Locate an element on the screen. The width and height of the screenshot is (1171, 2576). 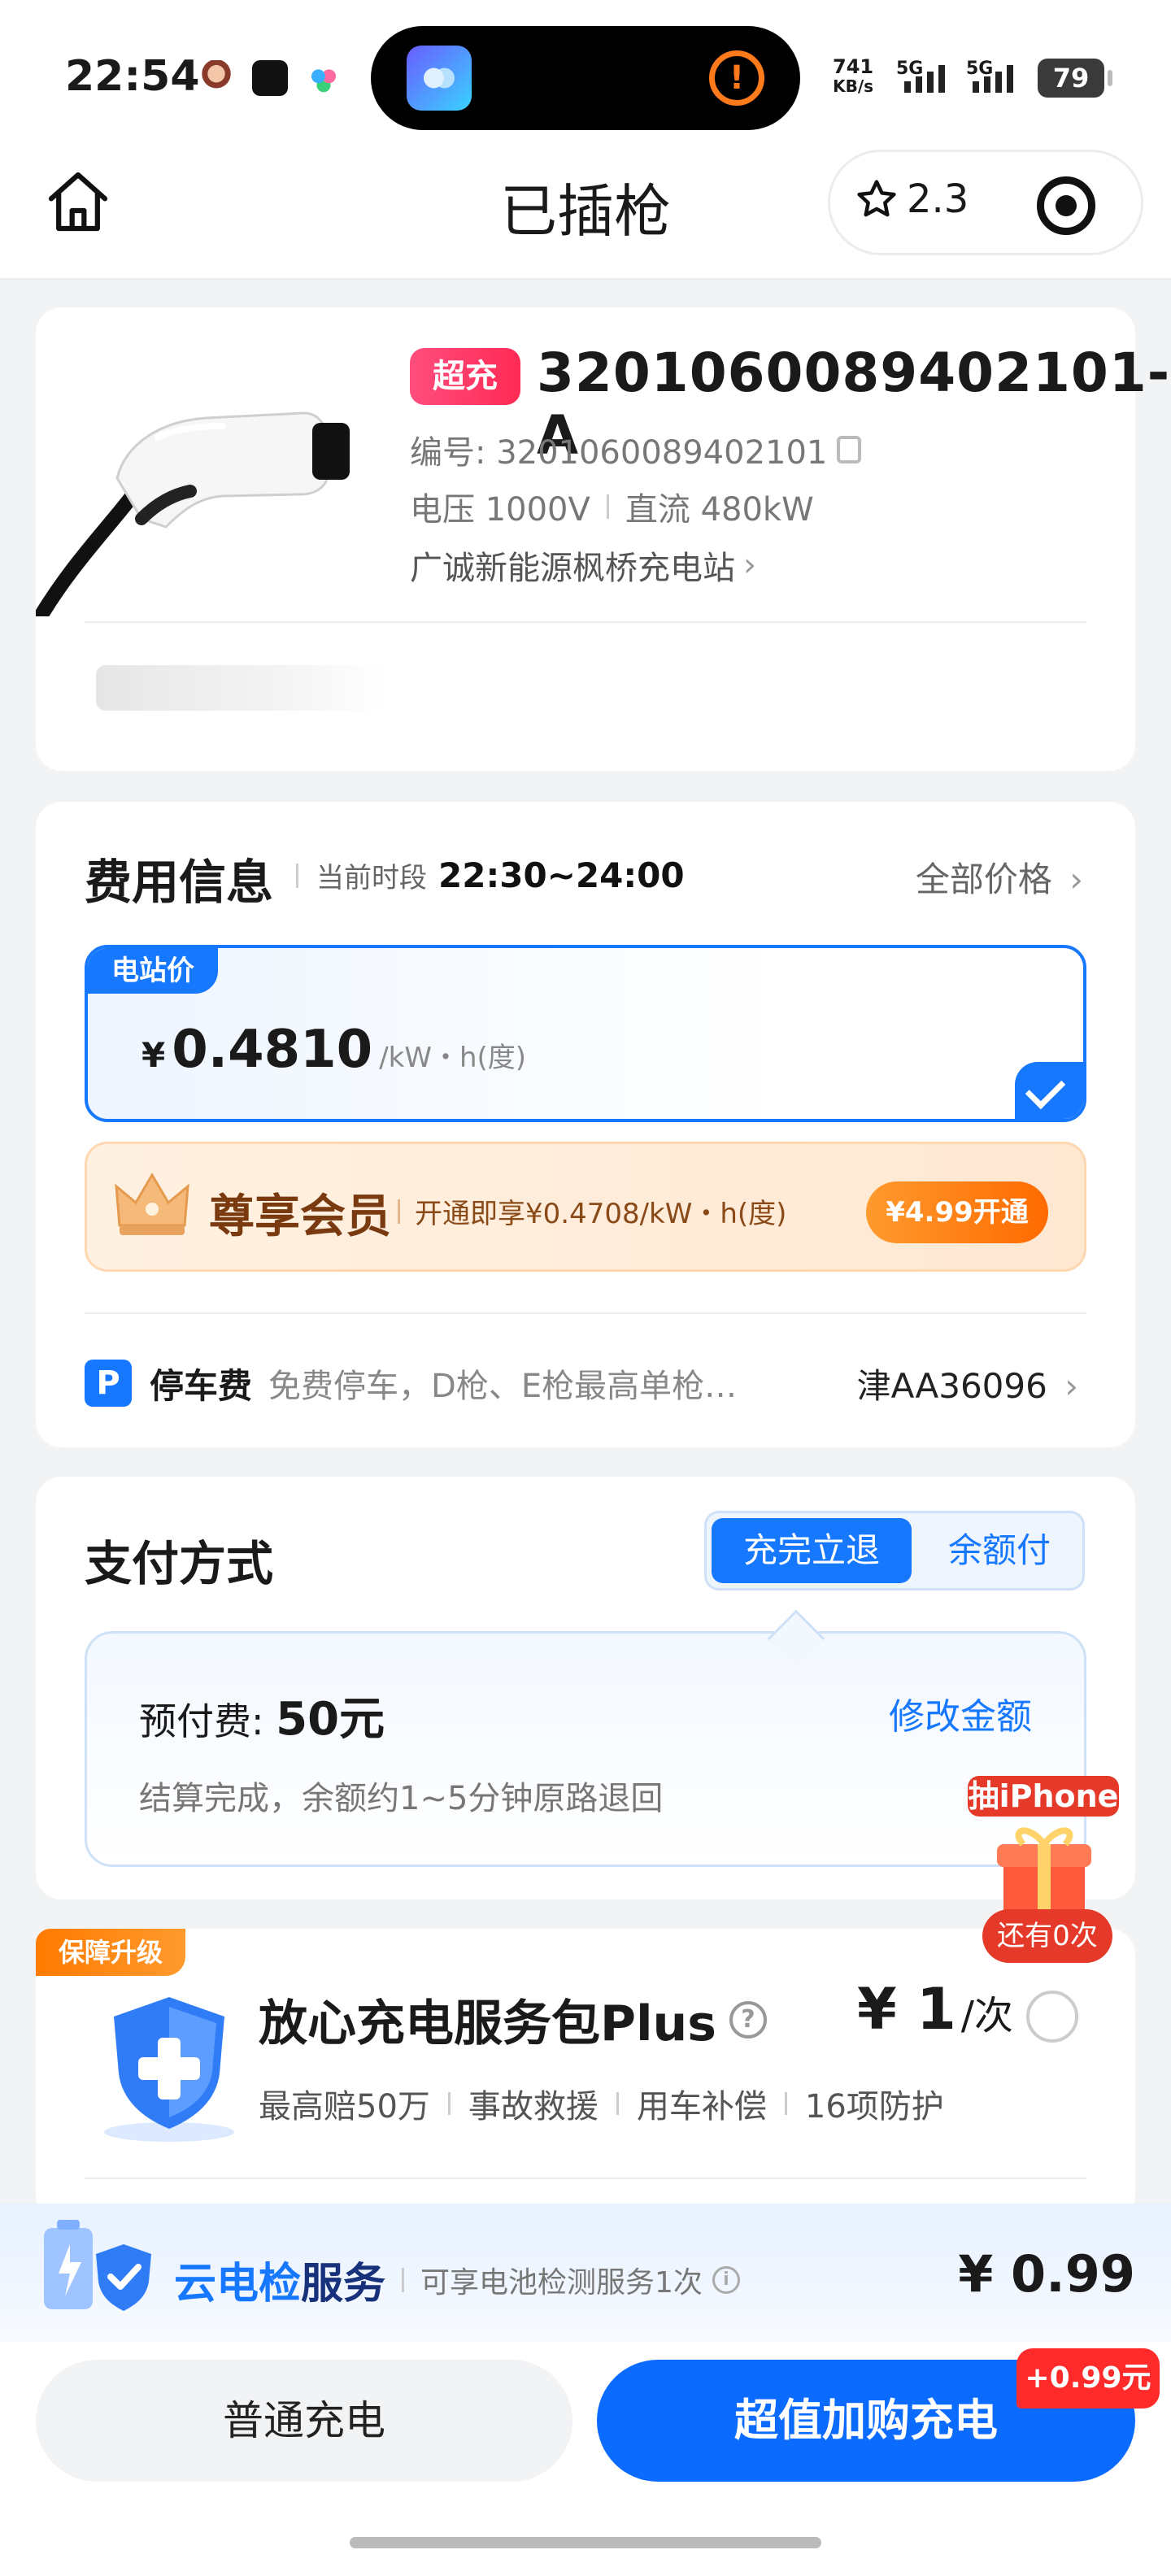
gift-box-icon is located at coordinates (1044, 1871).